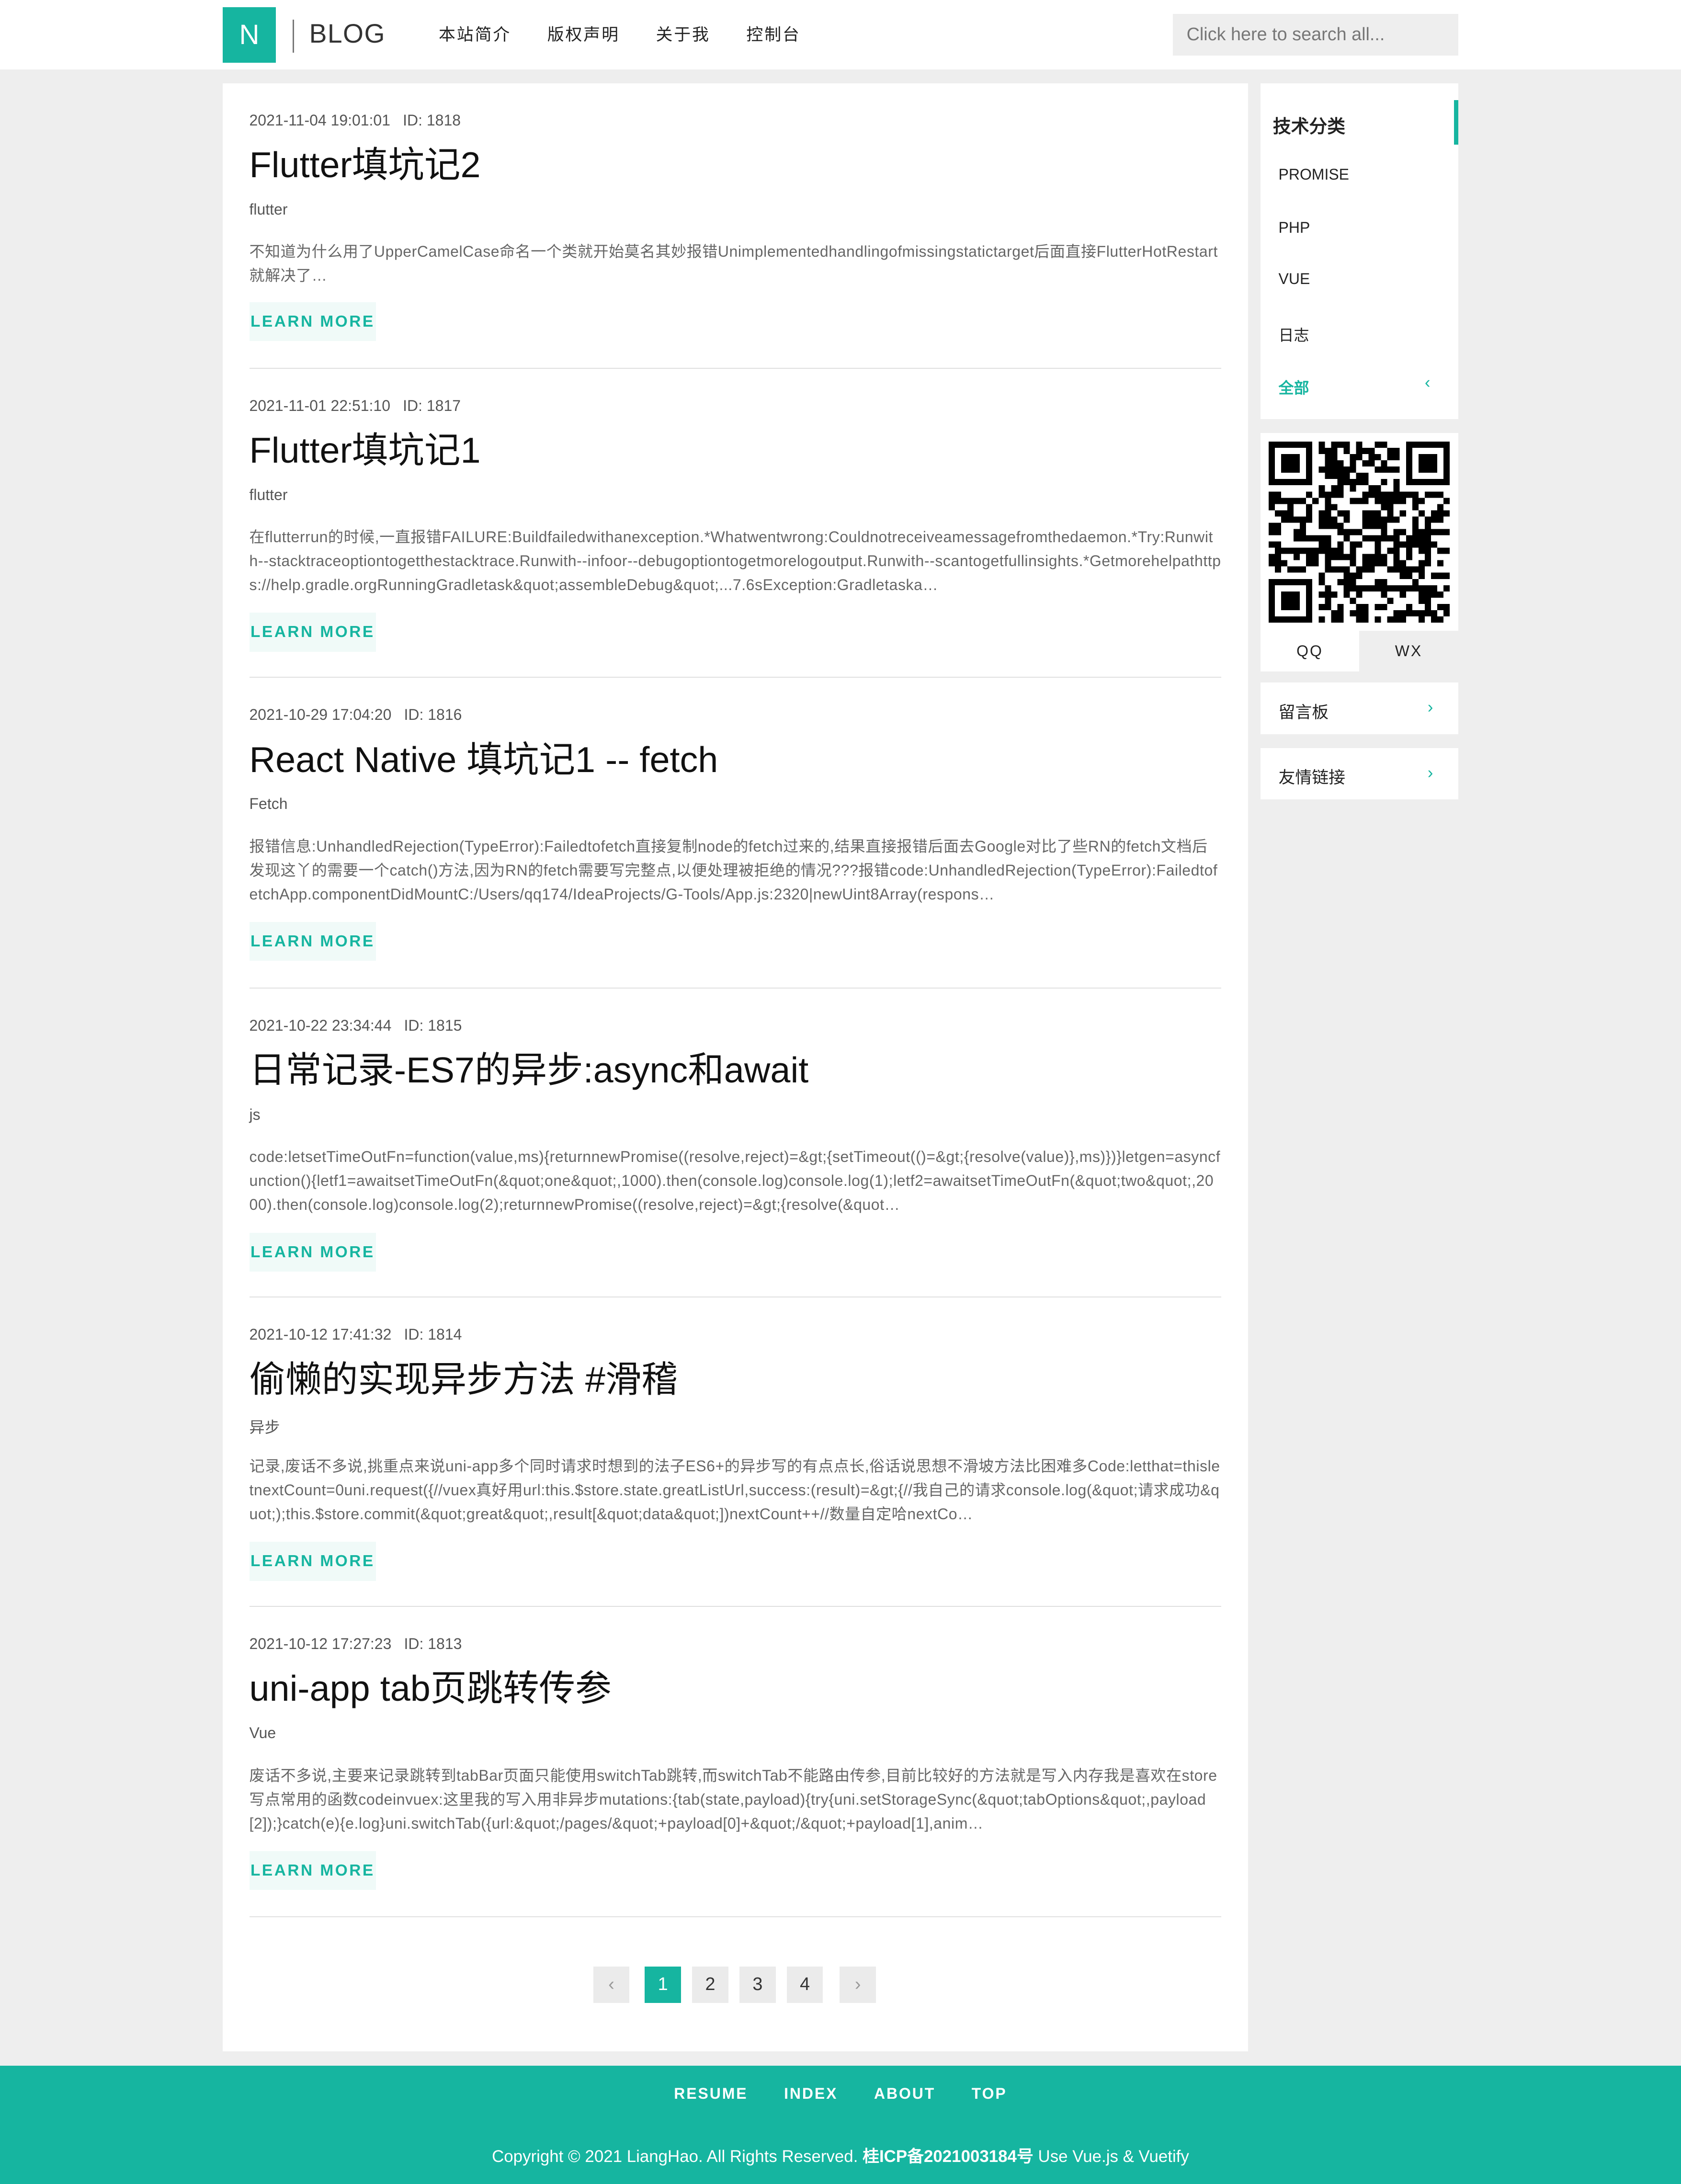 This screenshot has width=1681, height=2184. What do you see at coordinates (431, 1685) in the screenshot?
I see `post-title: uni-app tab页跳转传参` at bounding box center [431, 1685].